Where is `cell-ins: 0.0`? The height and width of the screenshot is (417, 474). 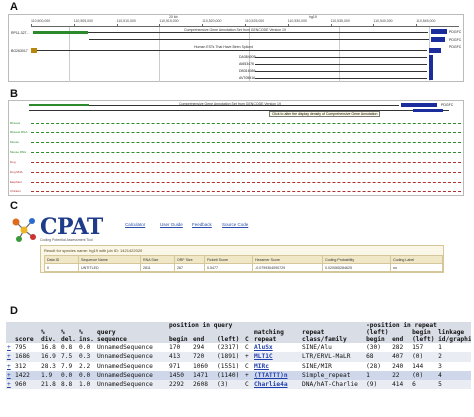
cell-ins: 0.0 is located at coordinates (85, 347).